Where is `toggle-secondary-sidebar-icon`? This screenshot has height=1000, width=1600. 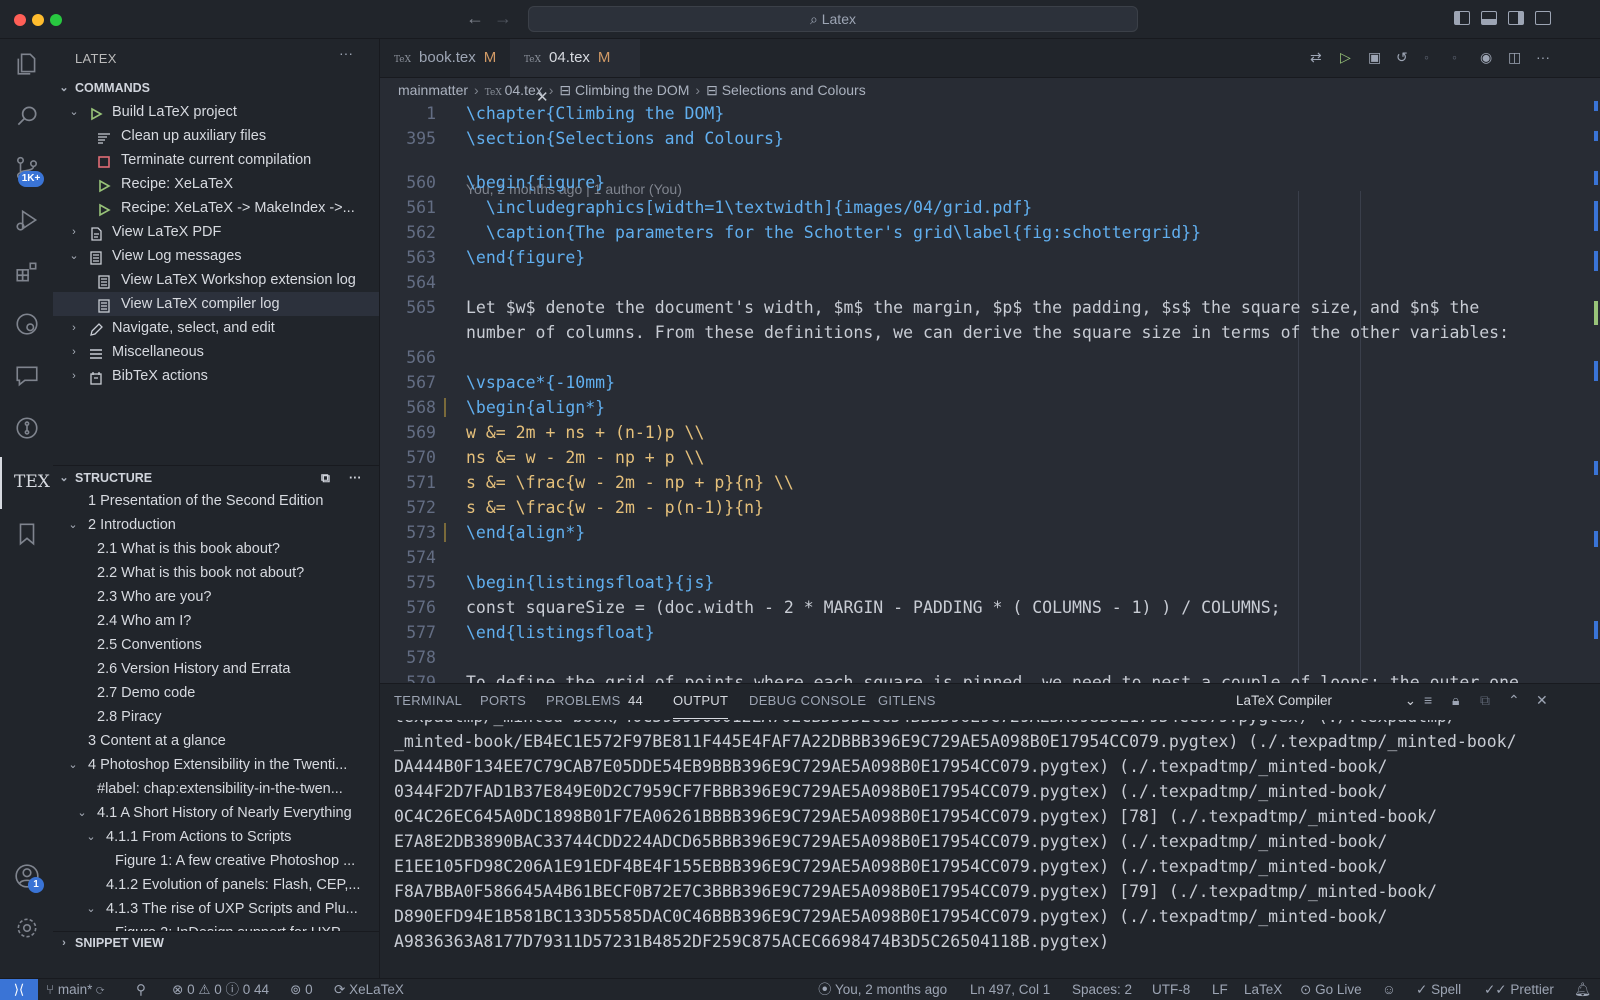 toggle-secondary-sidebar-icon is located at coordinates (1516, 18).